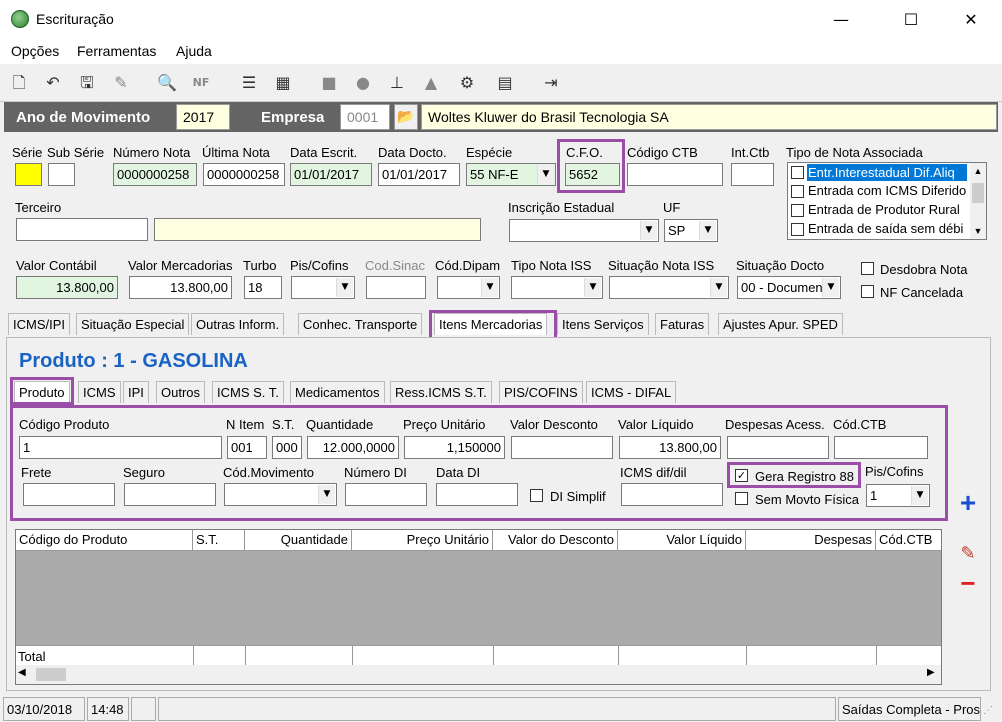 This screenshot has width=1002, height=722. What do you see at coordinates (682, 540) in the screenshot?
I see `grid-col-liquido: Valor Líquido` at bounding box center [682, 540].